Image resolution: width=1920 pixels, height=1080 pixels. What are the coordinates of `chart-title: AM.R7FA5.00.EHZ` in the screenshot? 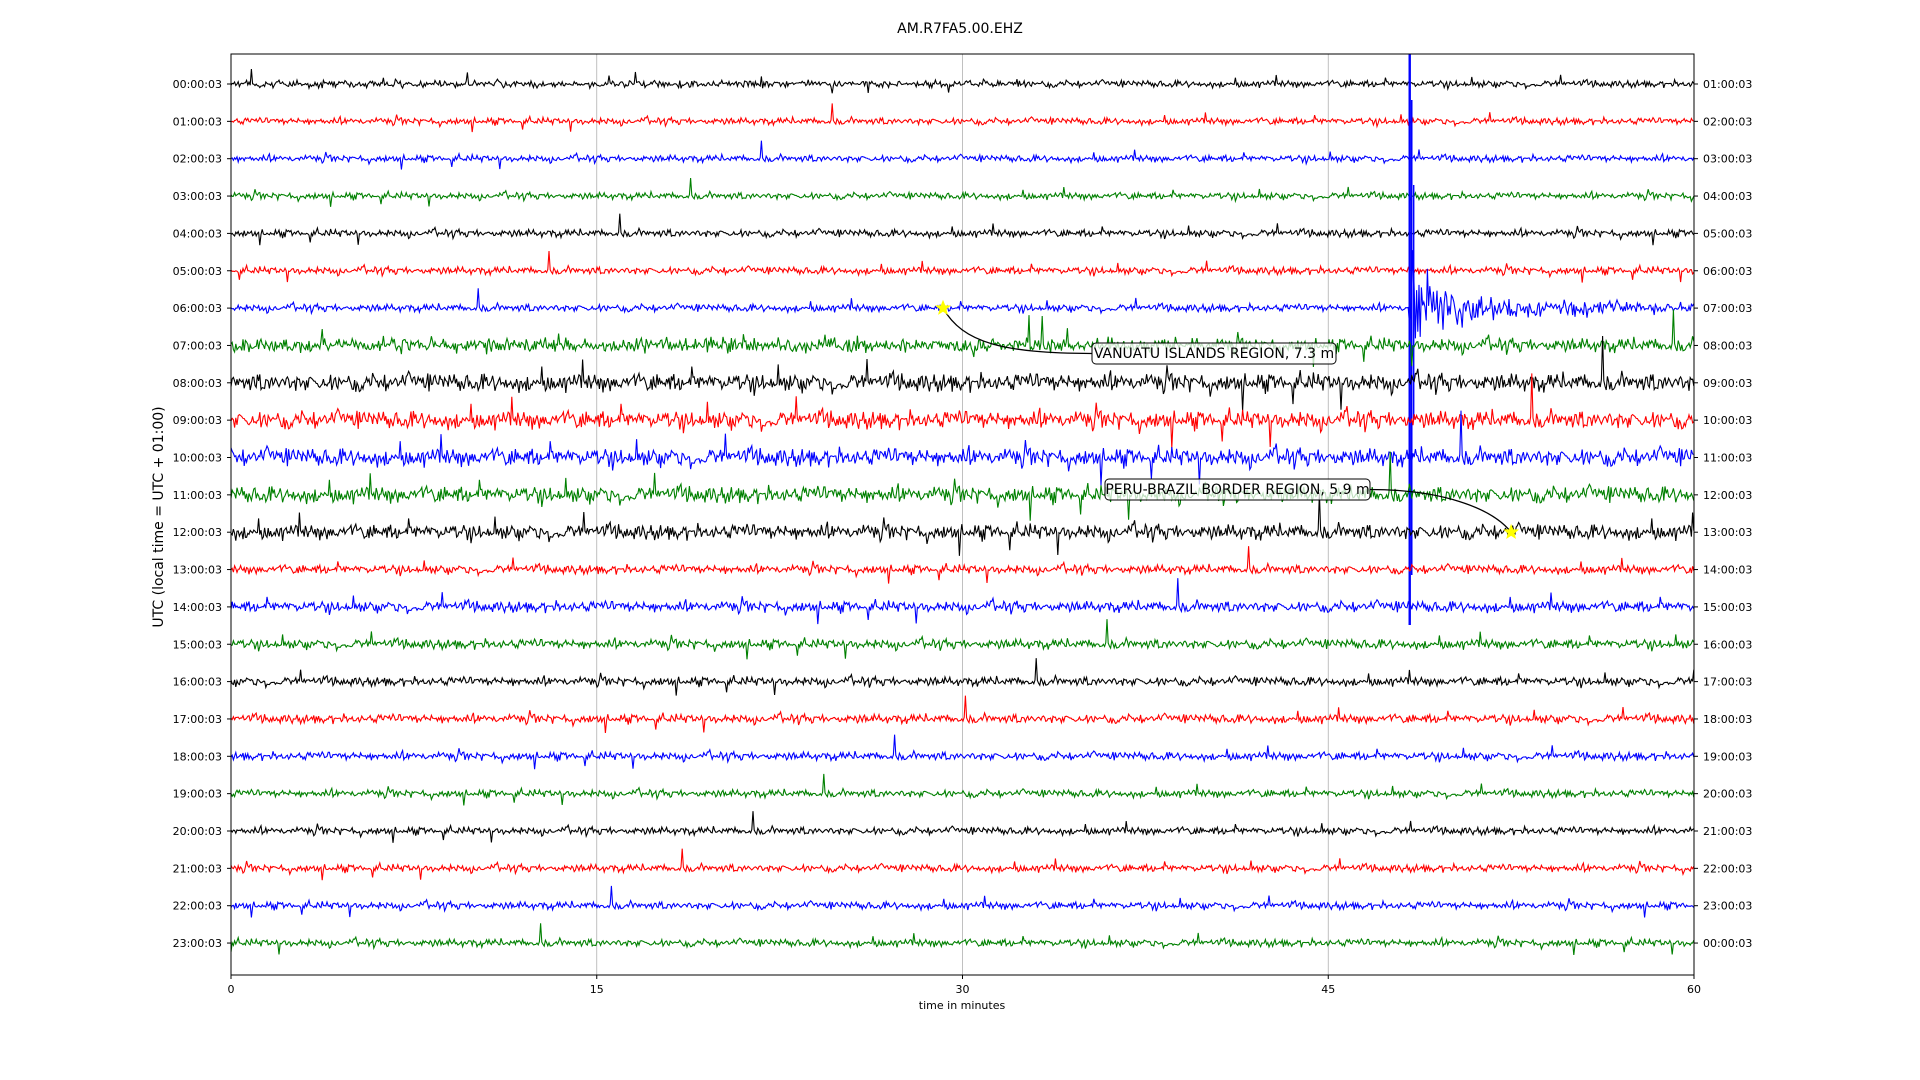 It's located at (960, 29).